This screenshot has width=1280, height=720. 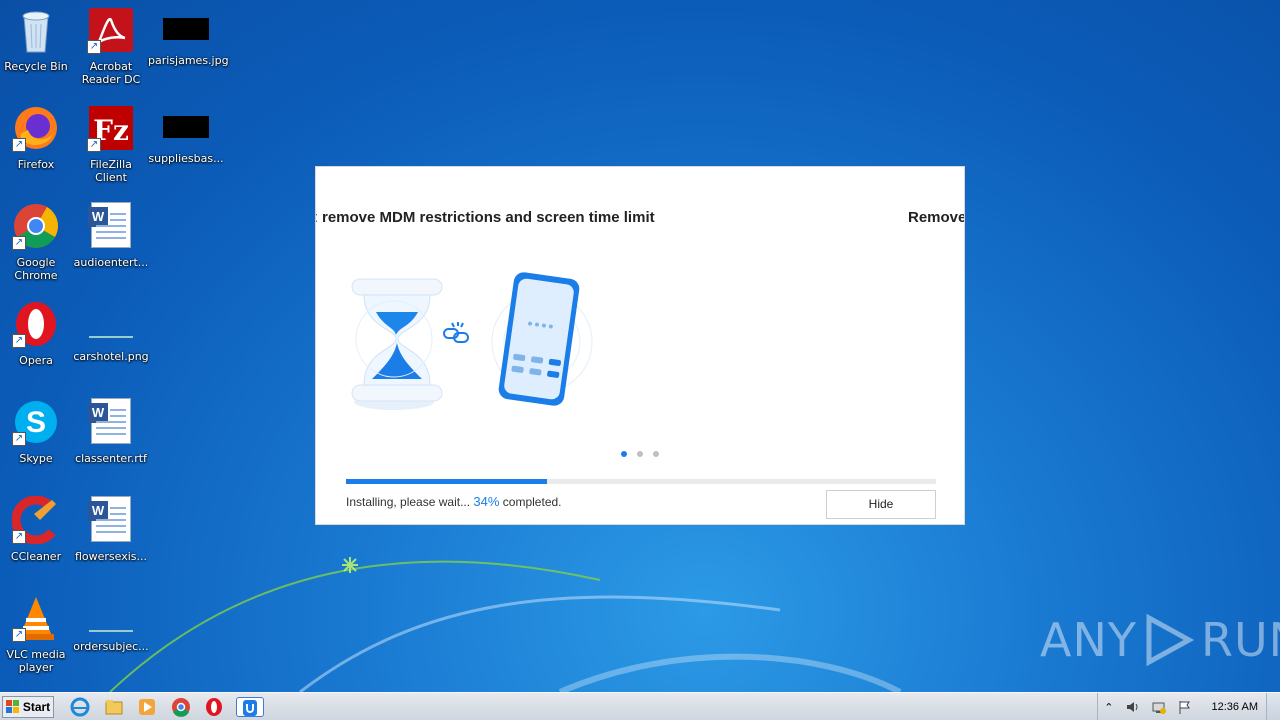 What do you see at coordinates (36, 128) in the screenshot?
I see `firefox-icon: ↗` at bounding box center [36, 128].